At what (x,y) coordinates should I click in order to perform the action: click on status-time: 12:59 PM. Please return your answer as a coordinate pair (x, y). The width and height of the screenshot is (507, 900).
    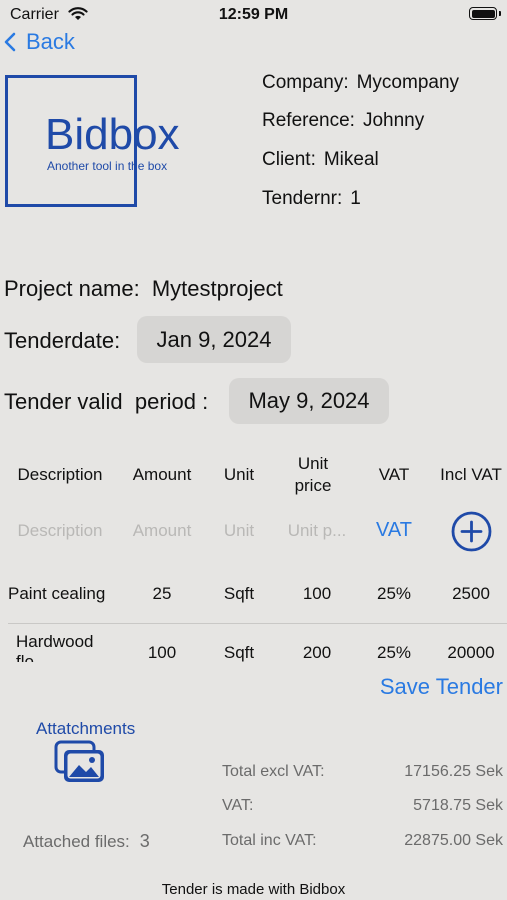
    Looking at the image, I should click on (253, 14).